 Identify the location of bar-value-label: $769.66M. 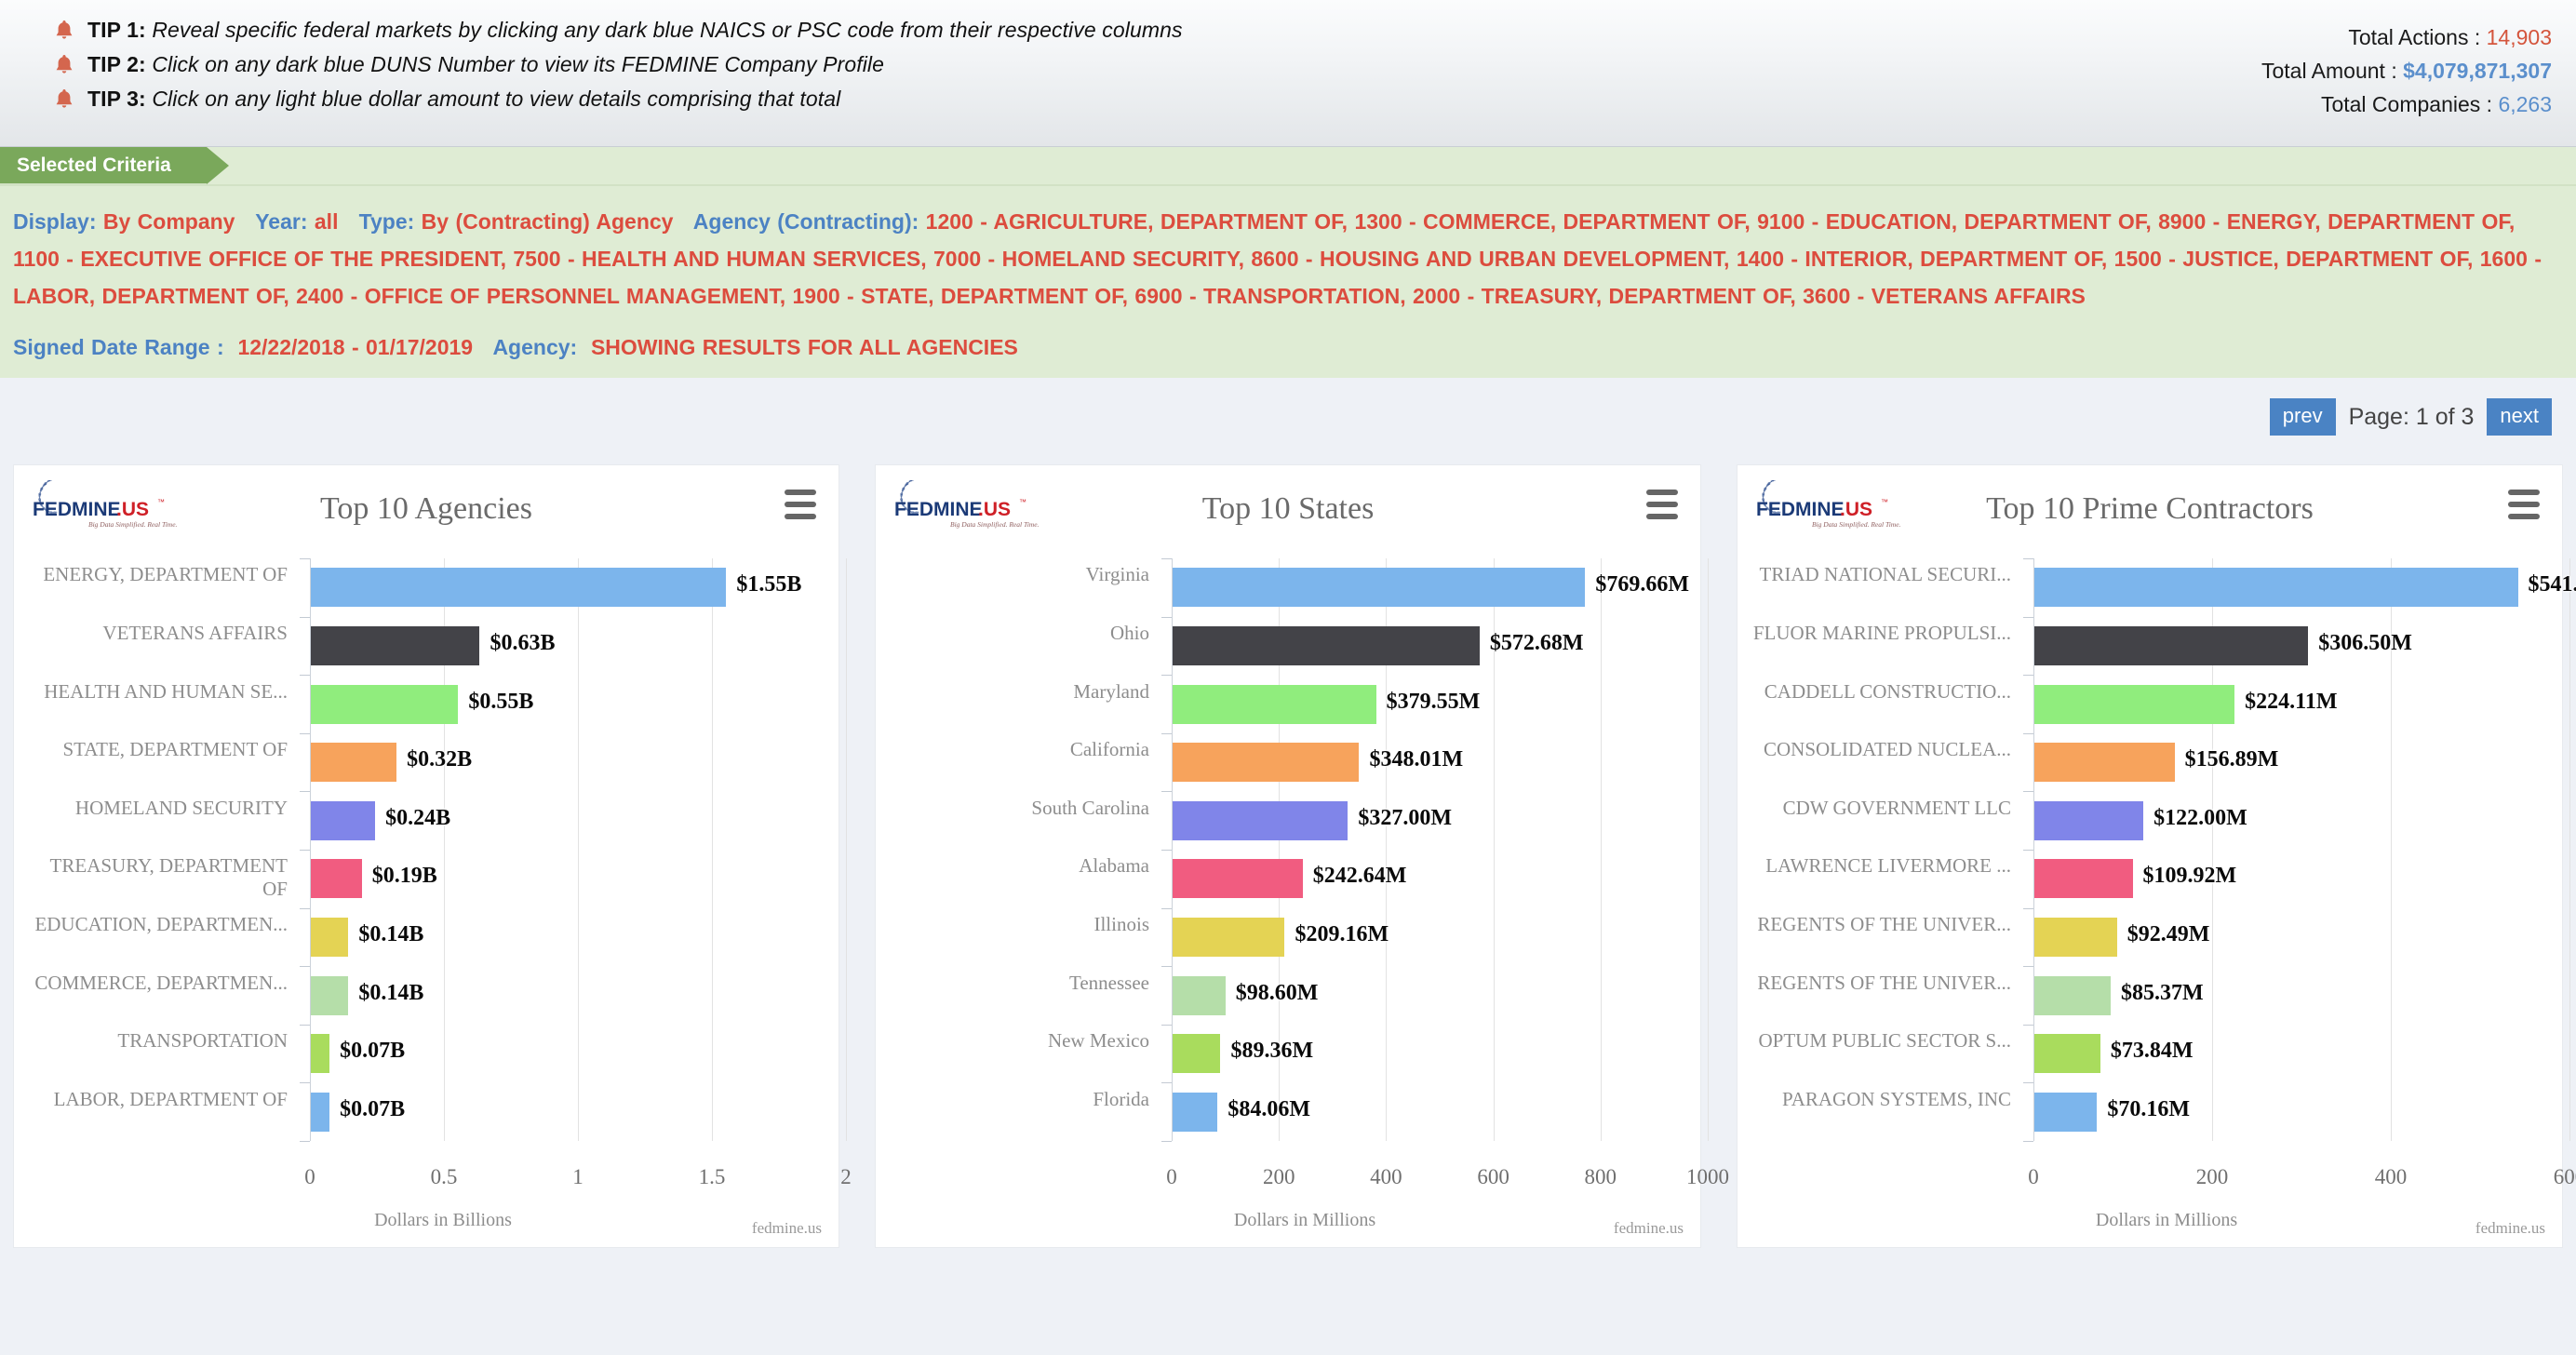
(1642, 584).